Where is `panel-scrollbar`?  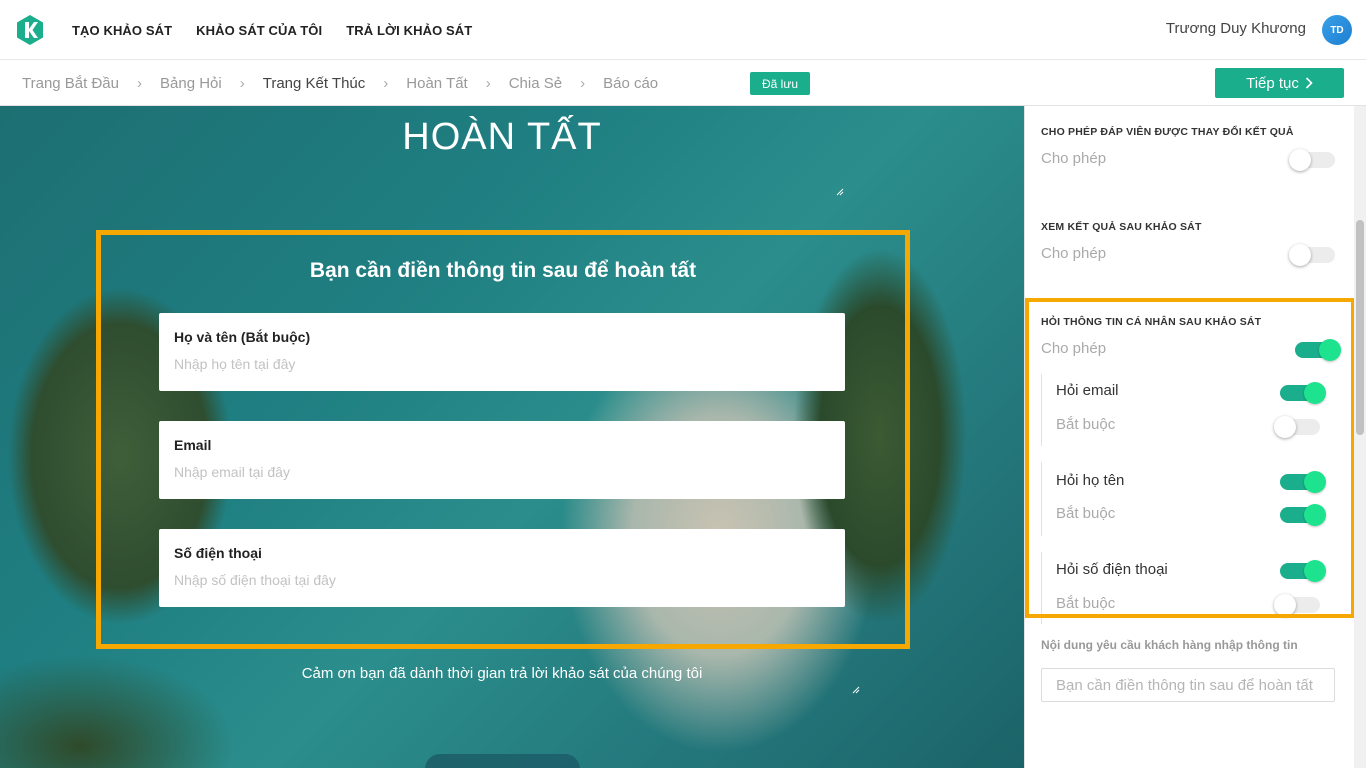 panel-scrollbar is located at coordinates (1360, 437).